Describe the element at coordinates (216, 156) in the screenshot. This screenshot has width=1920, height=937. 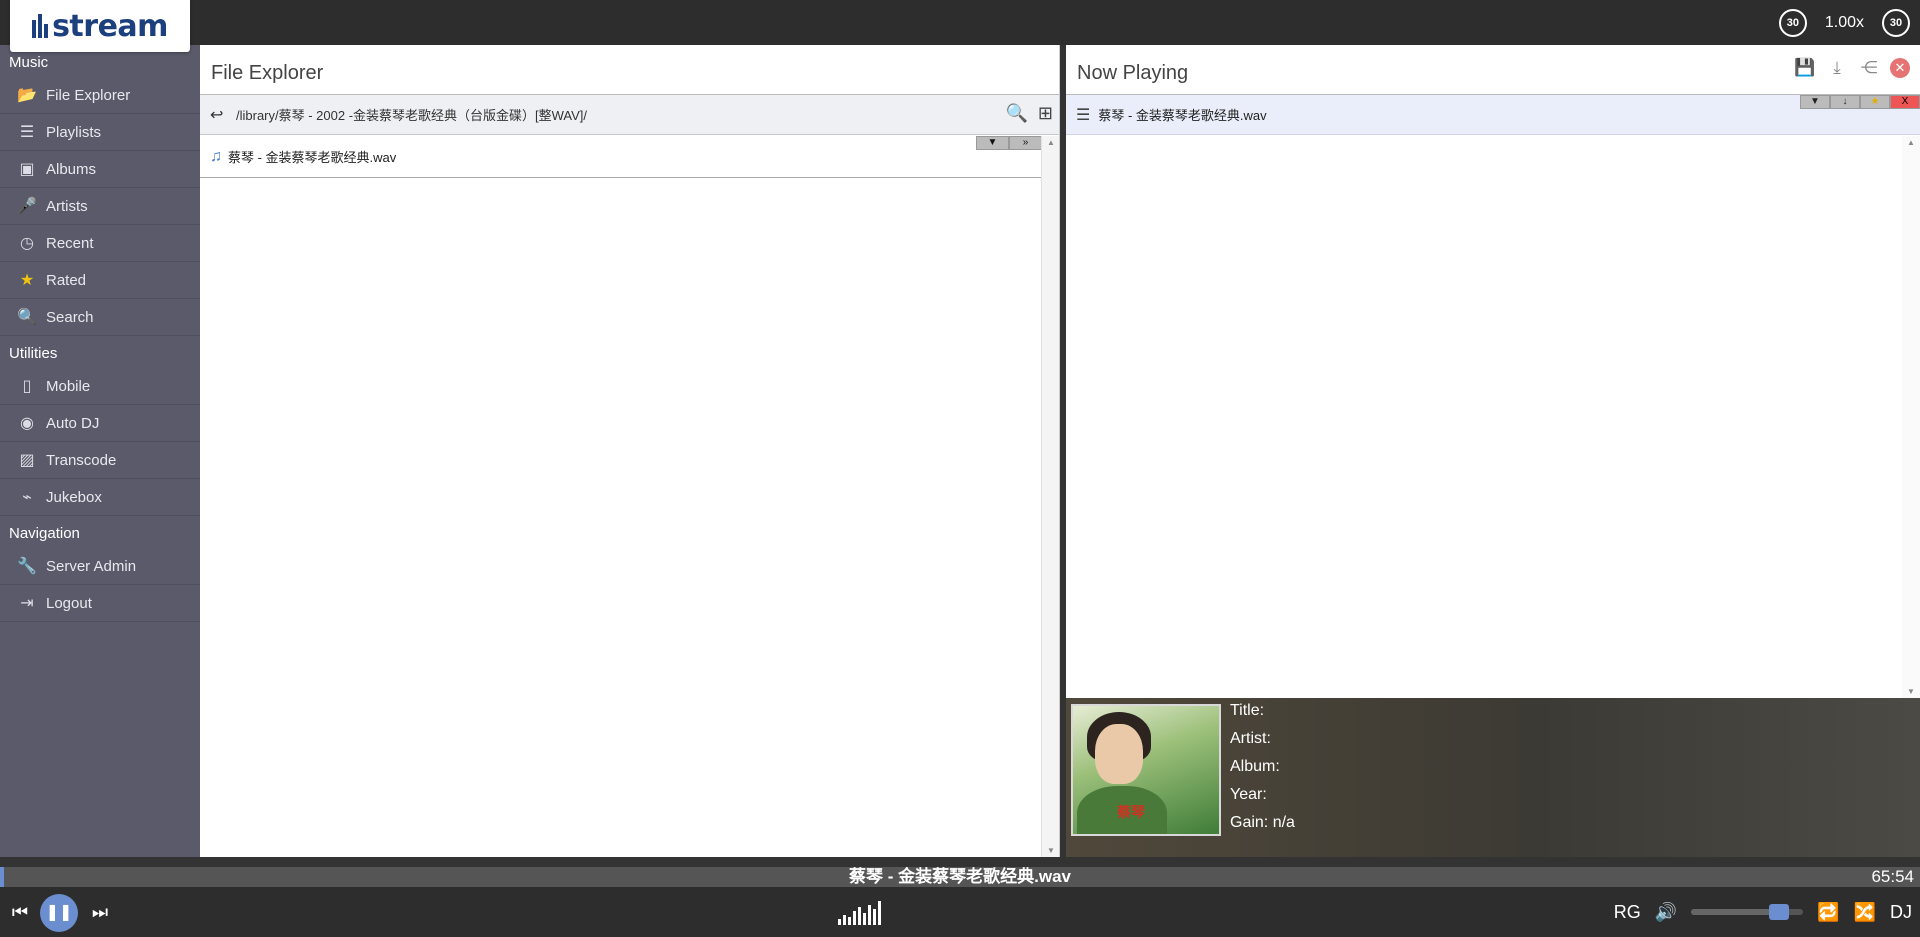
I see `music-note-icon: ♫` at that location.